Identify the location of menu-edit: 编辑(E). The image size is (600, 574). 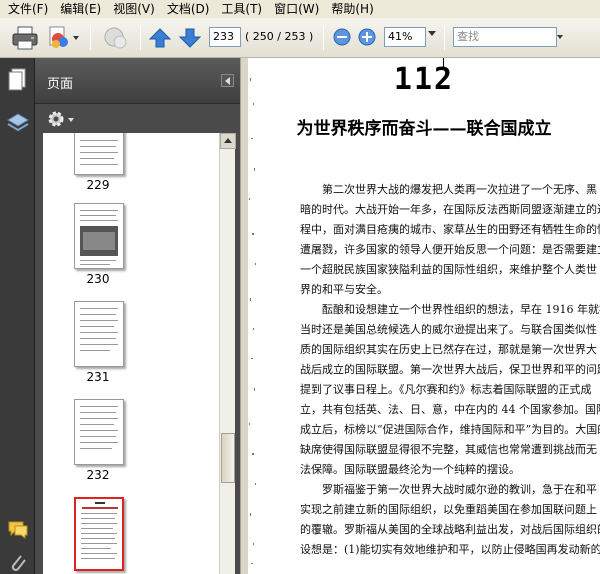
(80, 9).